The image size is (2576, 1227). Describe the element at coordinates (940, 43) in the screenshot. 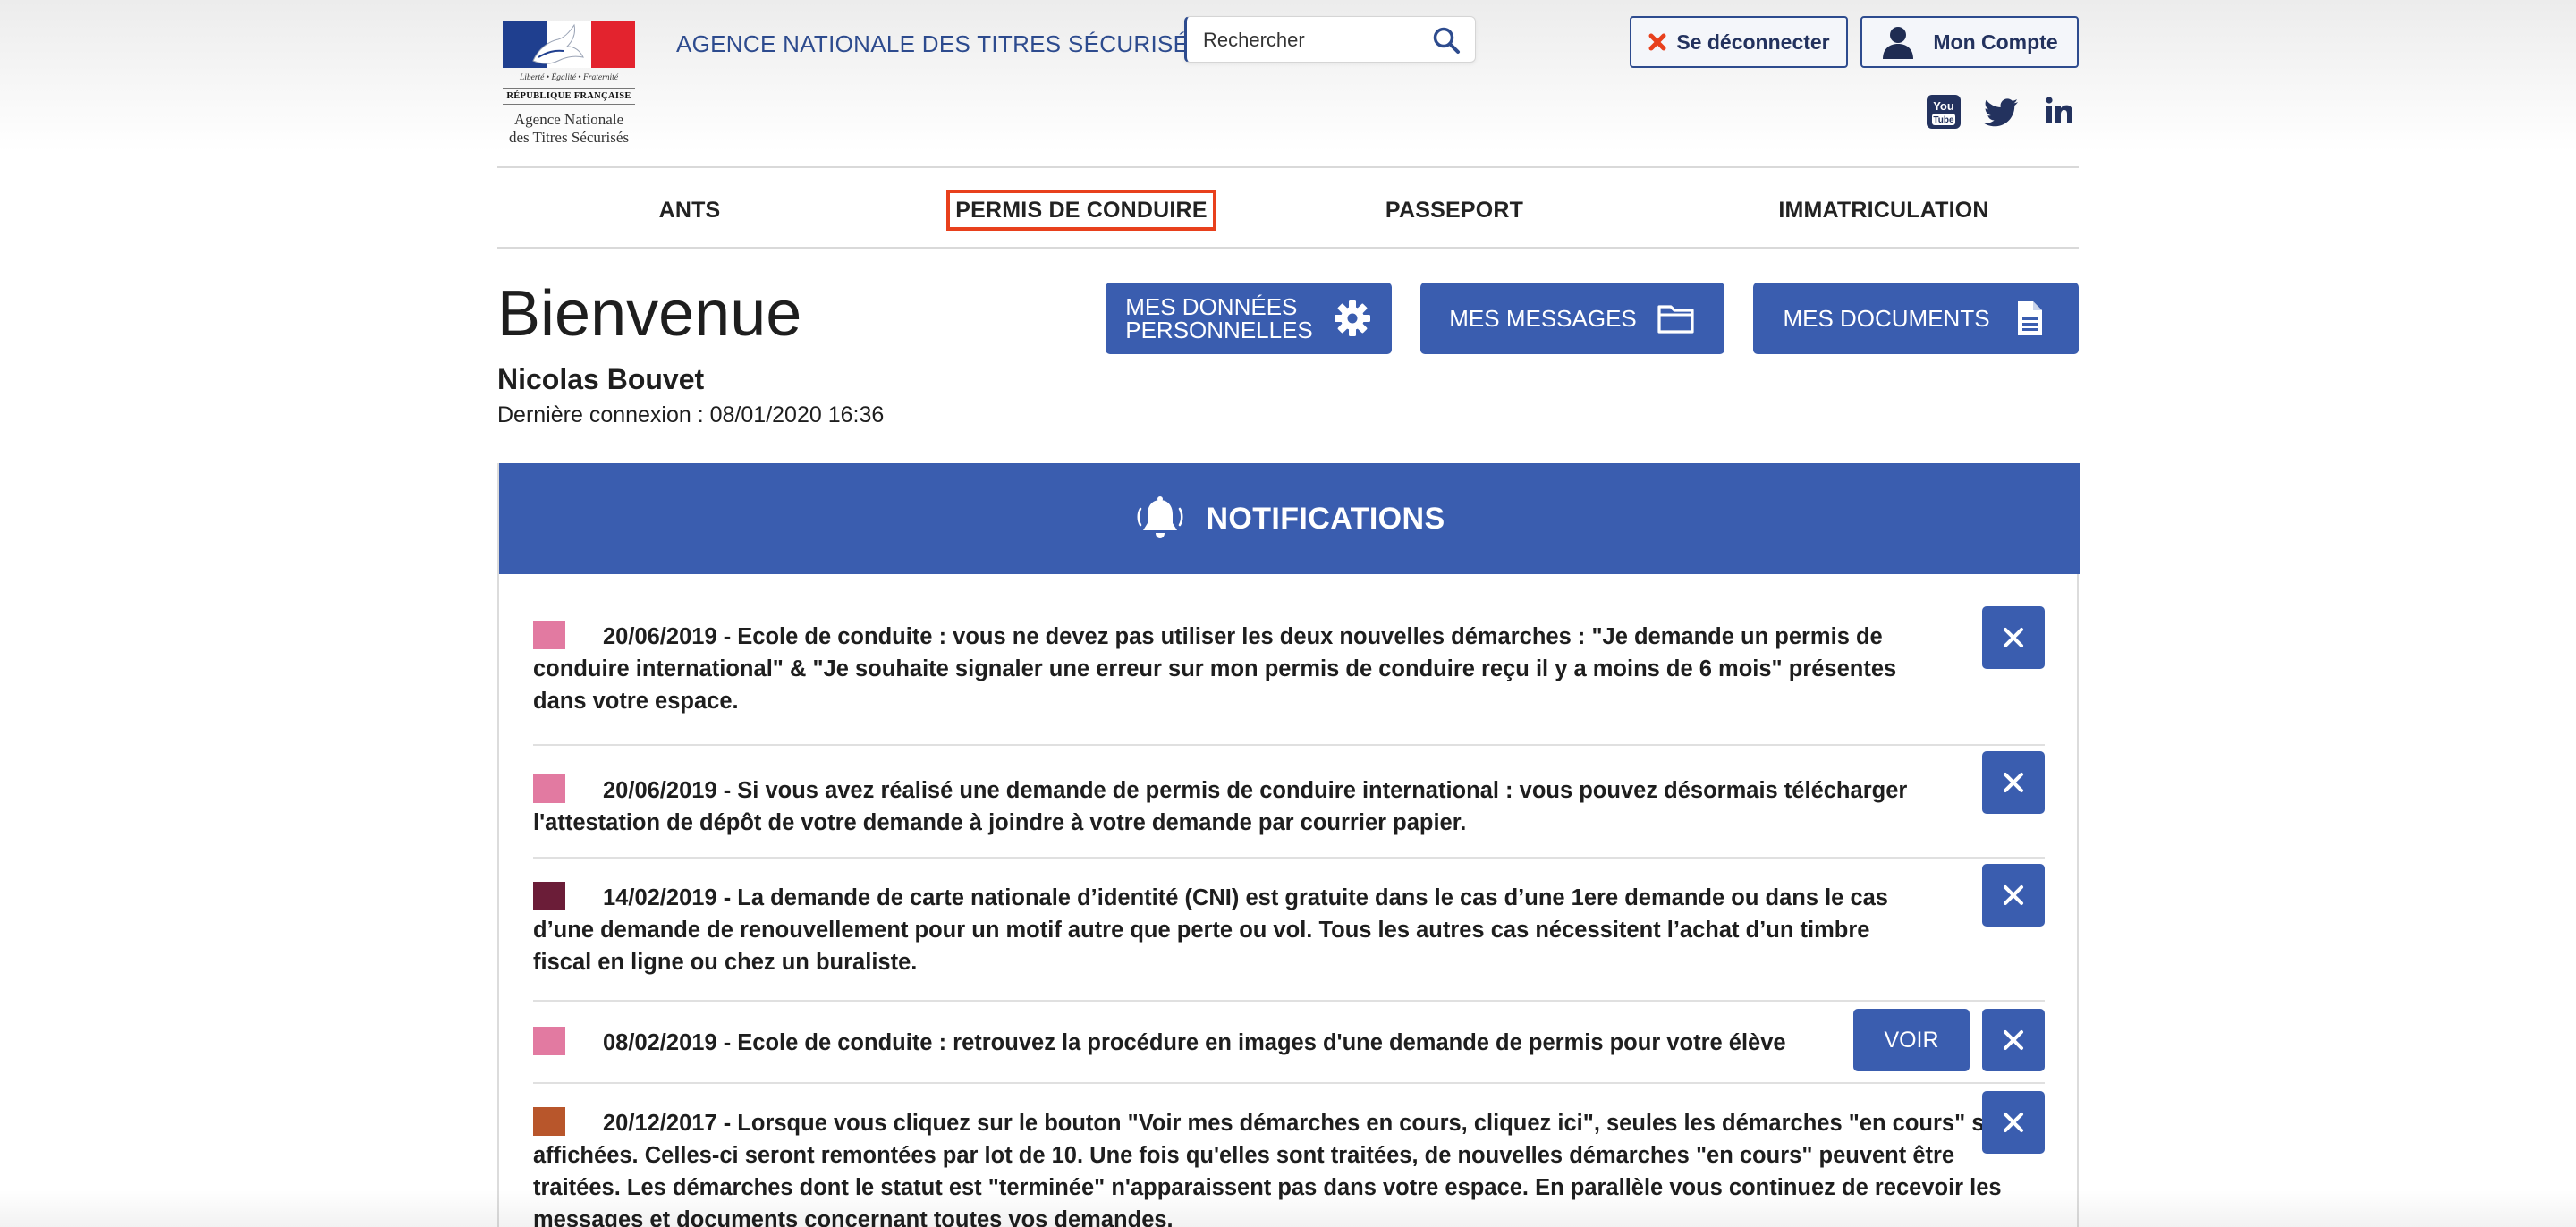

I see `agency-title: AGENCE NATIONALE DES TITRES SÉCURISÉS` at that location.